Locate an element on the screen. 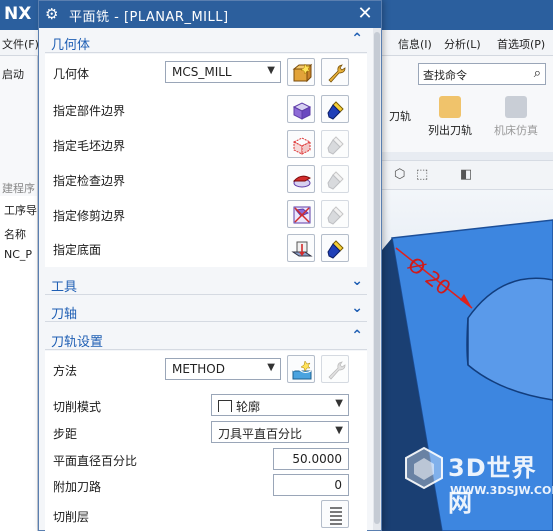  show-check-boundary-button is located at coordinates (335, 179).